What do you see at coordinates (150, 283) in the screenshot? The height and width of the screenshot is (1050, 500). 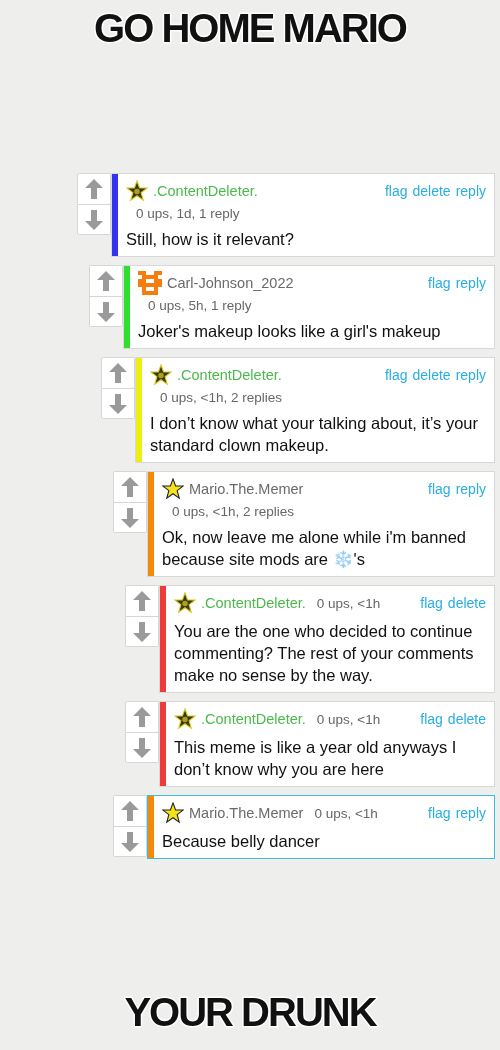 I see `pixel-avatar-icon` at bounding box center [150, 283].